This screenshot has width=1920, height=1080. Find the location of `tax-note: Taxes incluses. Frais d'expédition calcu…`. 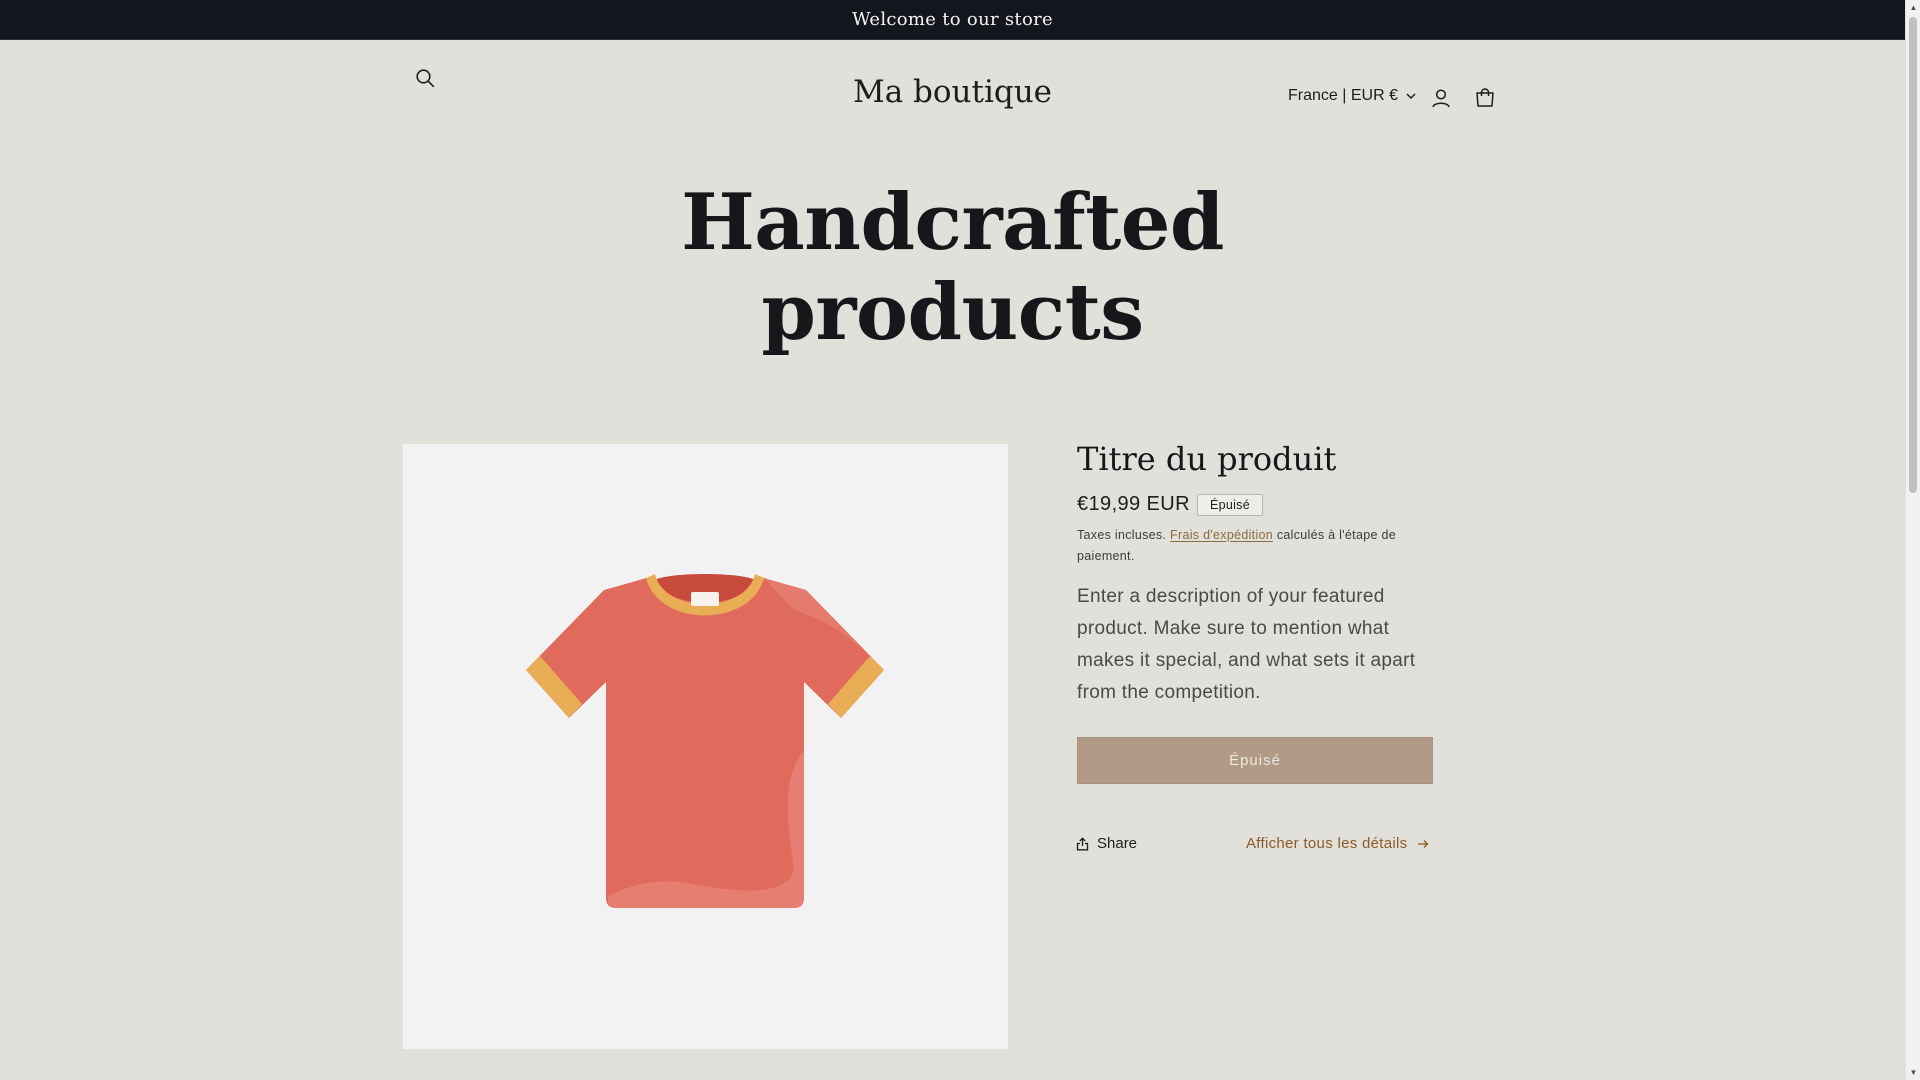

tax-note: Taxes incluses. Frais d'expédition calcu… is located at coordinates (1262, 546).